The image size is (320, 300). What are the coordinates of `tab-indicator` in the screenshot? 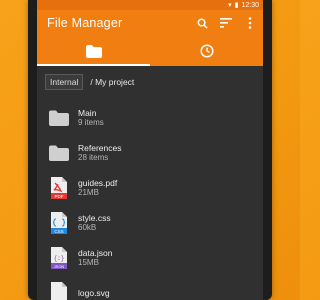 It's located at (93, 65).